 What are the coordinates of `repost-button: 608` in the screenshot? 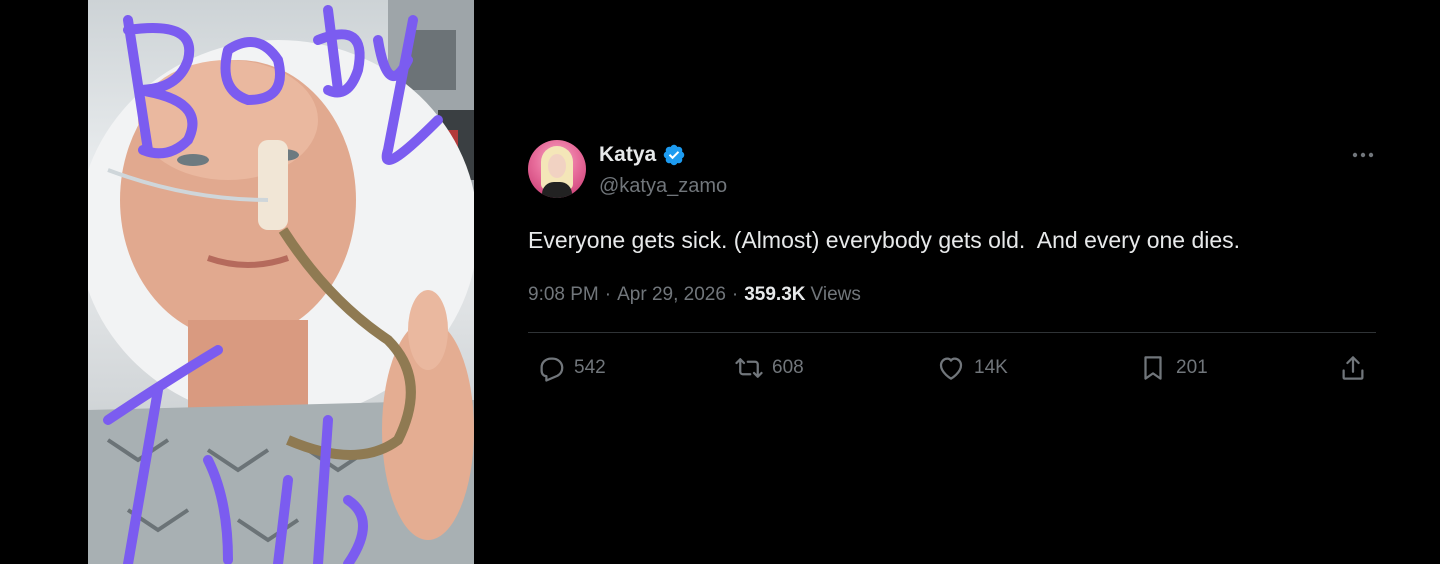 It's located at (769, 368).